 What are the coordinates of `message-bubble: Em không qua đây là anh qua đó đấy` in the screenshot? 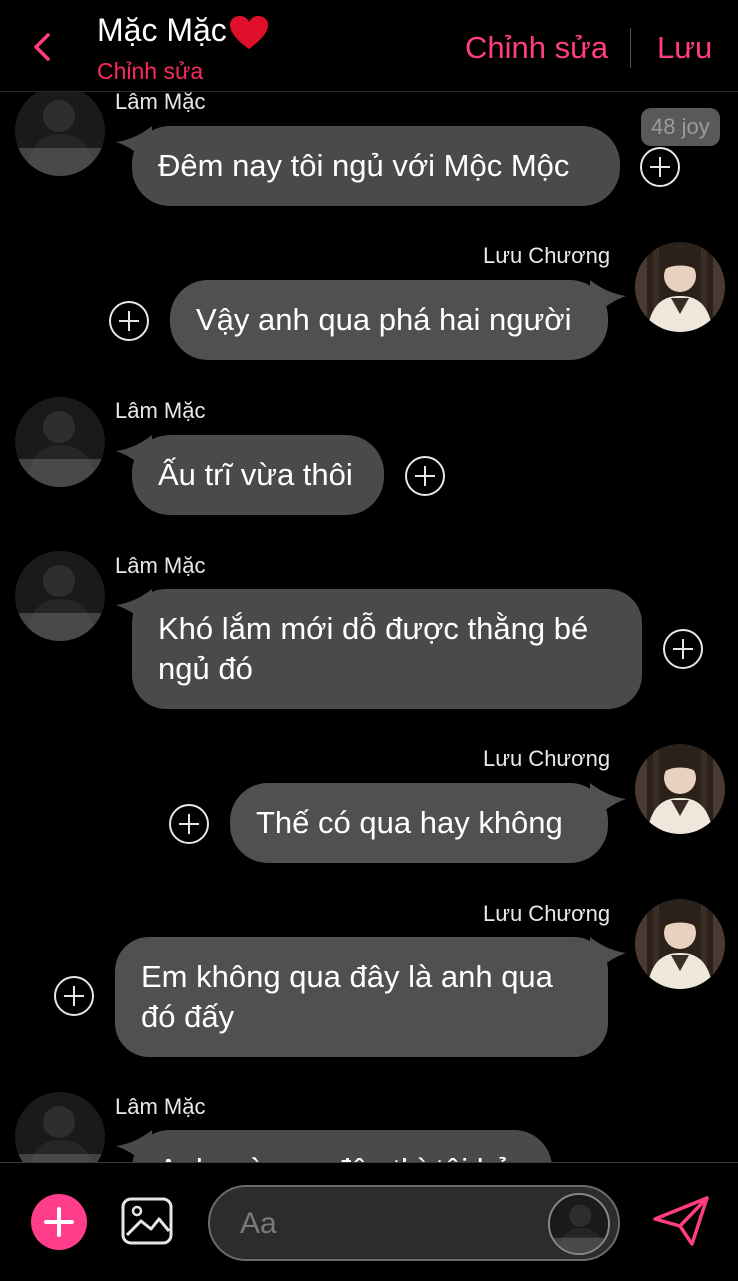 It's located at (361, 997).